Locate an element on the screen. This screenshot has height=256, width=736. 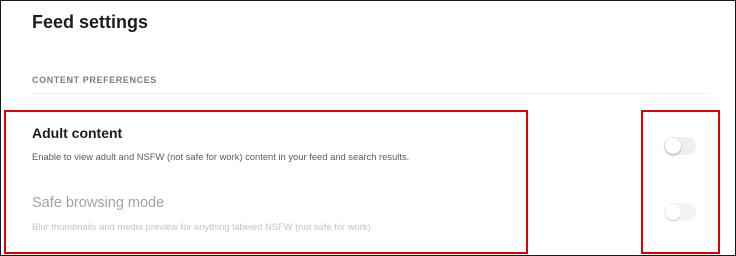
section-label-content-preferences: CONTENT PREFERENCES is located at coordinates (94, 80).